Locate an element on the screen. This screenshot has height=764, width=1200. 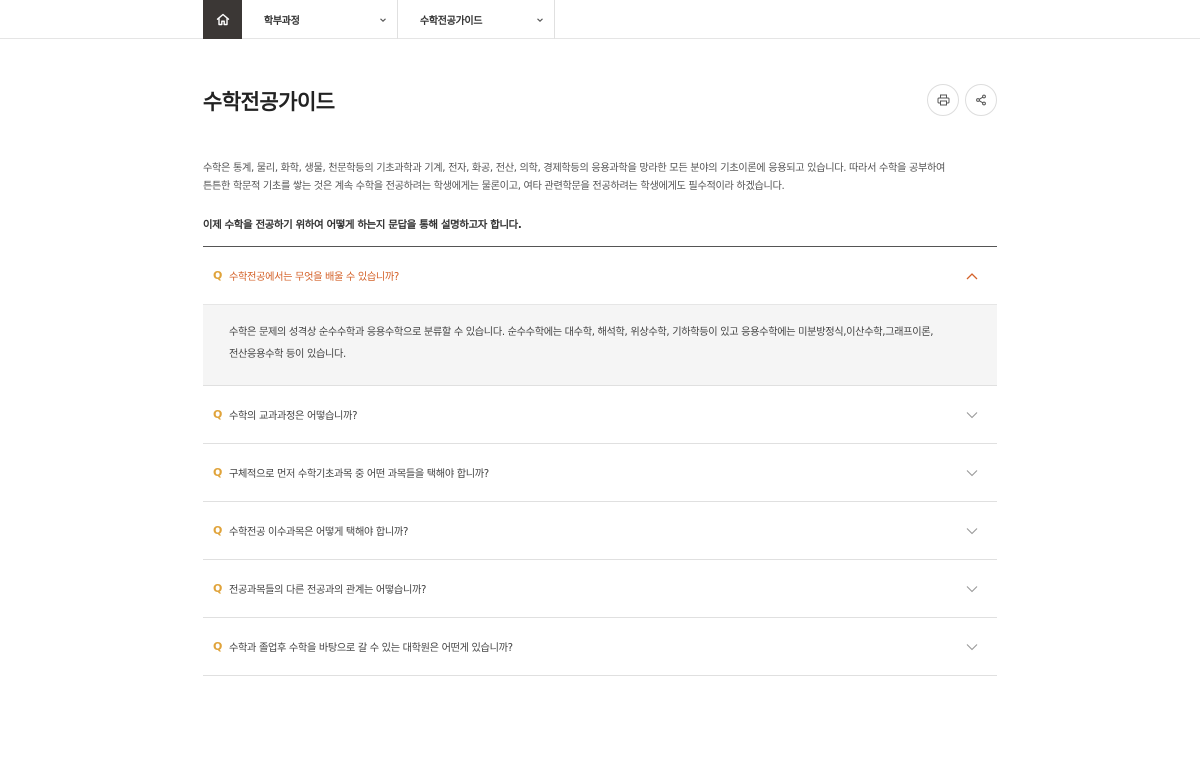
printer-icon is located at coordinates (943, 100).